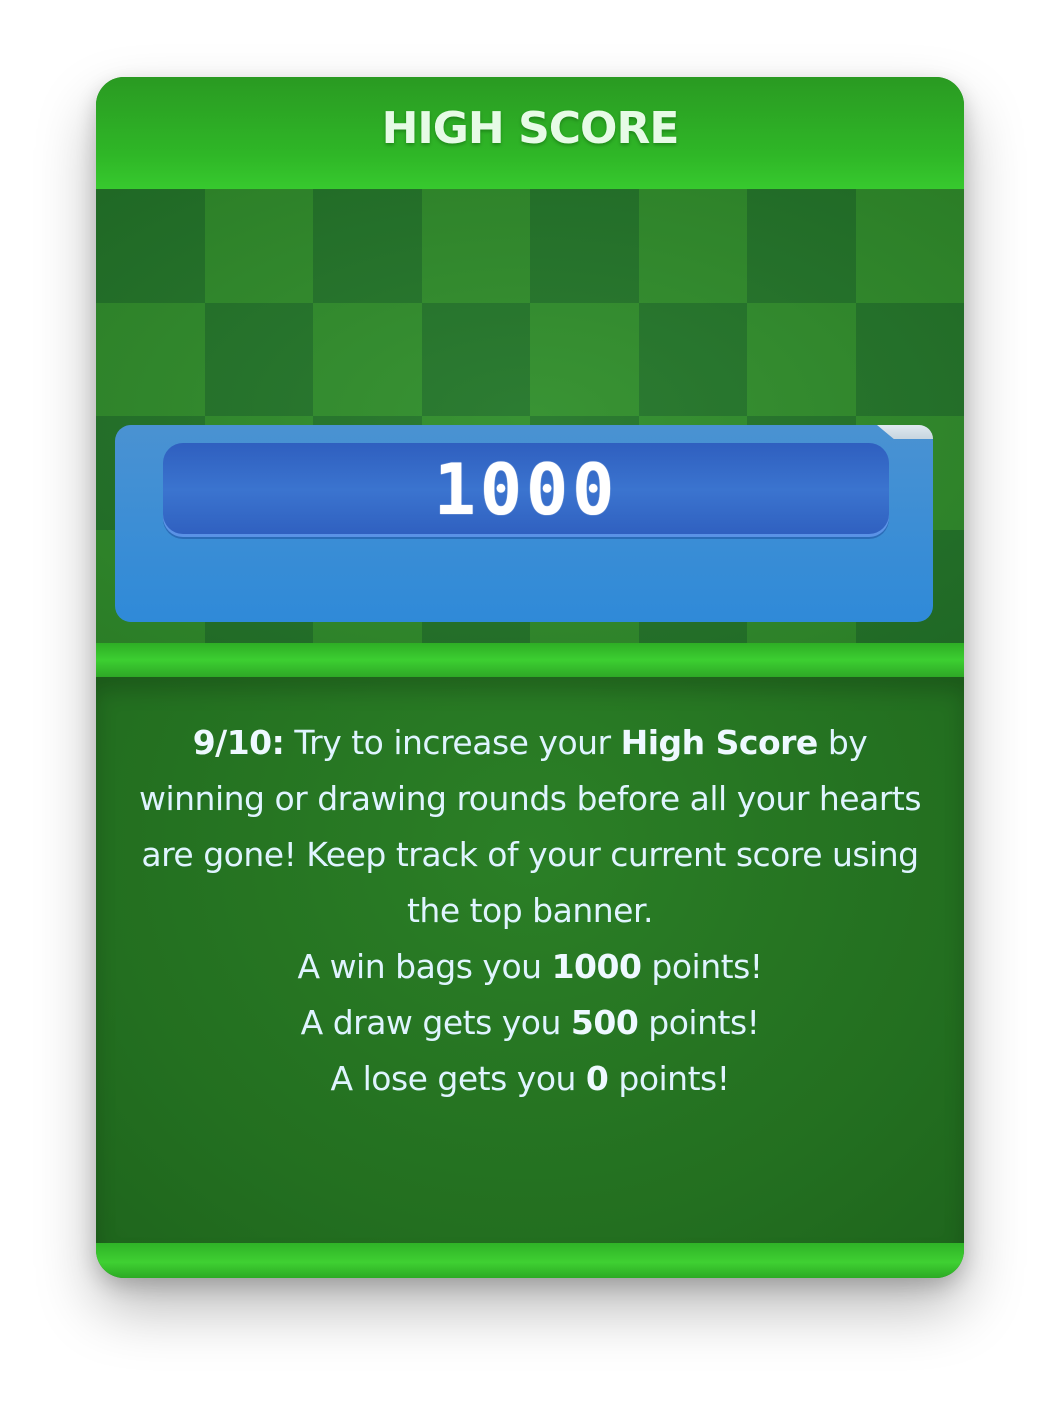 The image size is (1060, 1408). What do you see at coordinates (530, 966) in the screenshot?
I see `win-rule: A win bags you 1000 points!` at bounding box center [530, 966].